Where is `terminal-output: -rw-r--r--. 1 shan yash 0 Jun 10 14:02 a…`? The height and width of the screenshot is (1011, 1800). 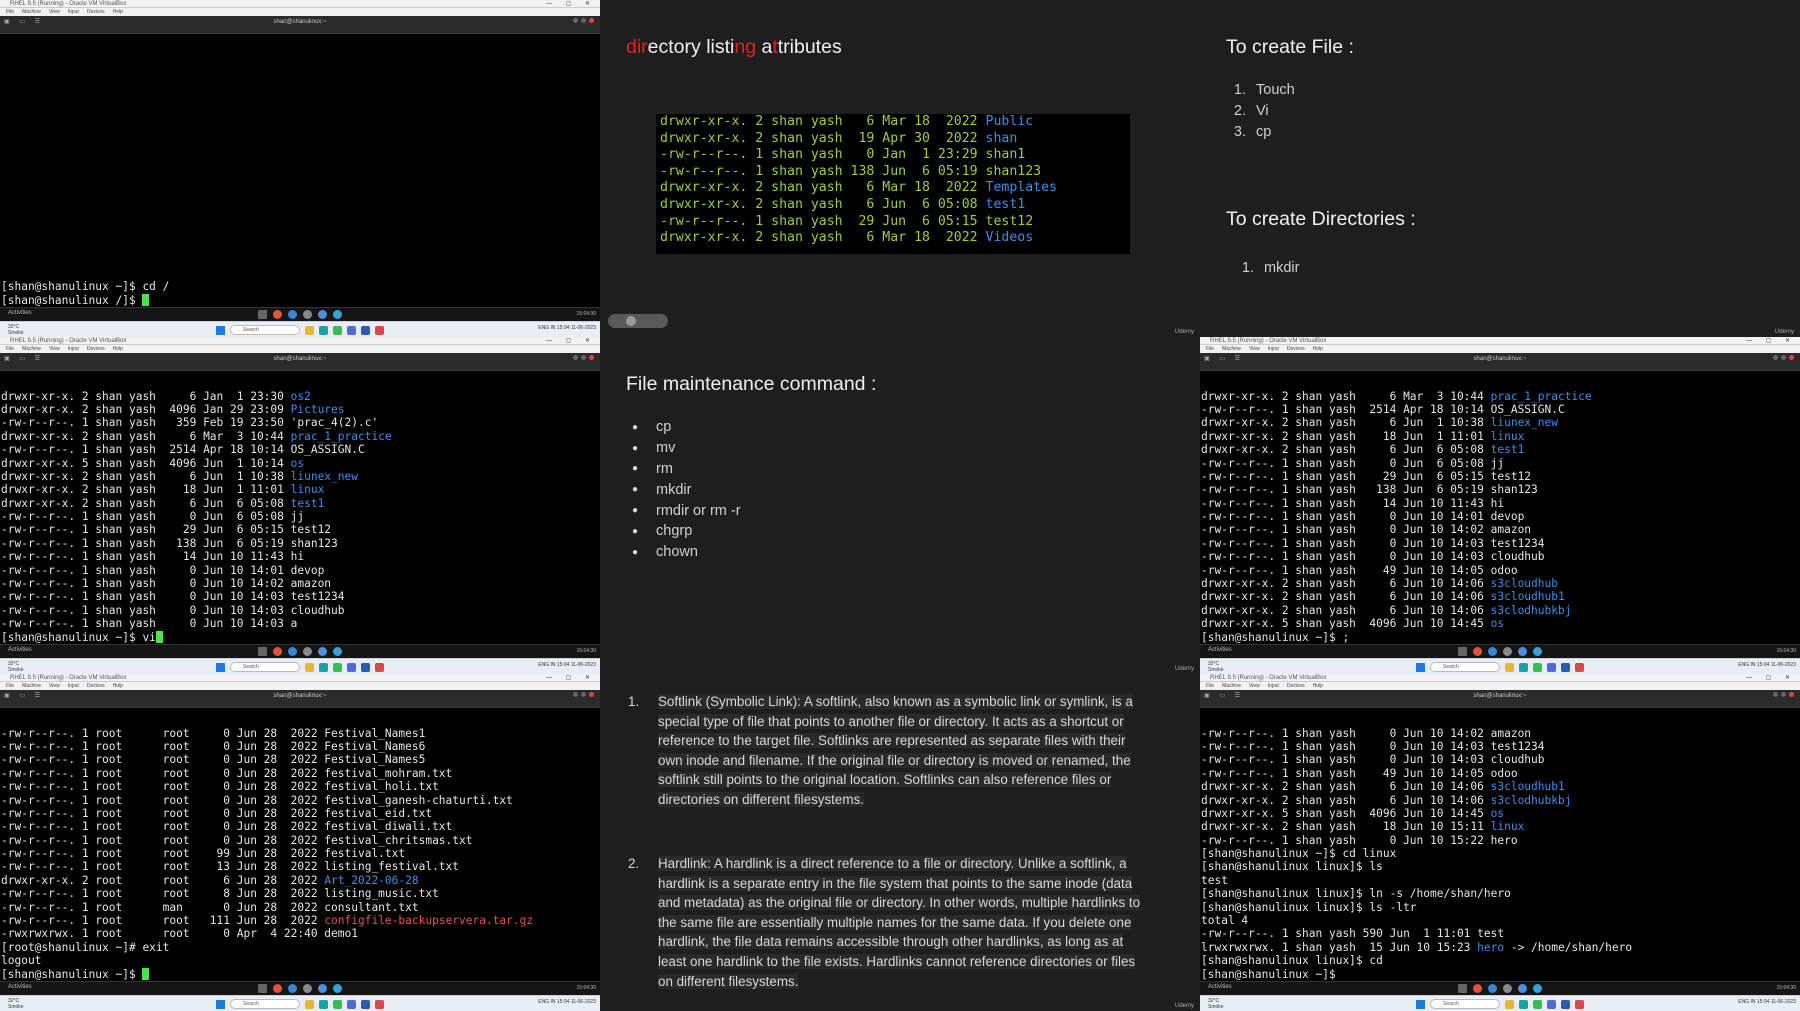
terminal-output: -rw-r--r--. 1 shan yash 0 Jun 10 14:02 a… is located at coordinates (1500, 854).